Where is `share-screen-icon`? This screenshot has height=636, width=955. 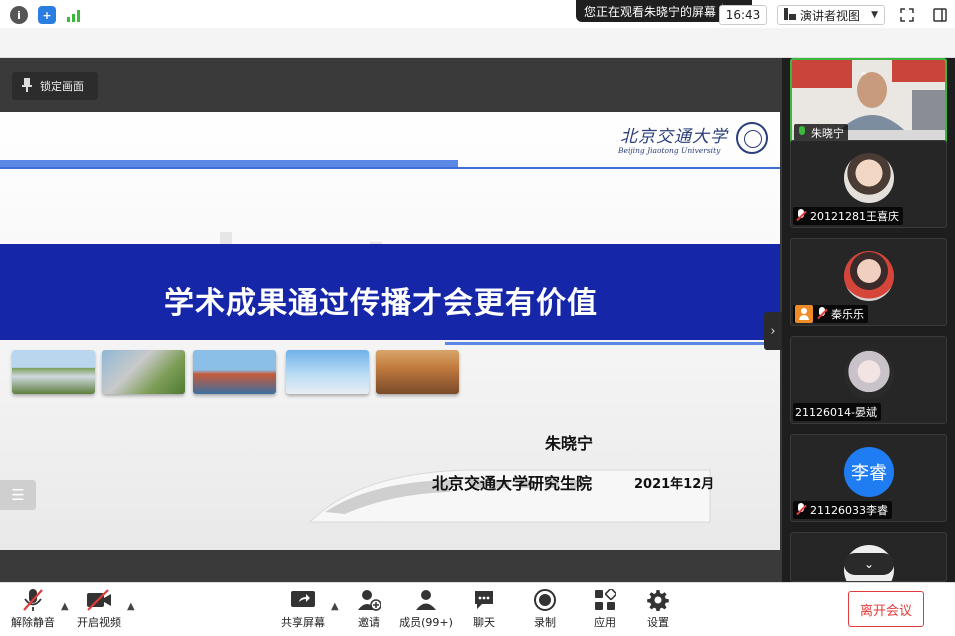 share-screen-icon is located at coordinates (303, 600).